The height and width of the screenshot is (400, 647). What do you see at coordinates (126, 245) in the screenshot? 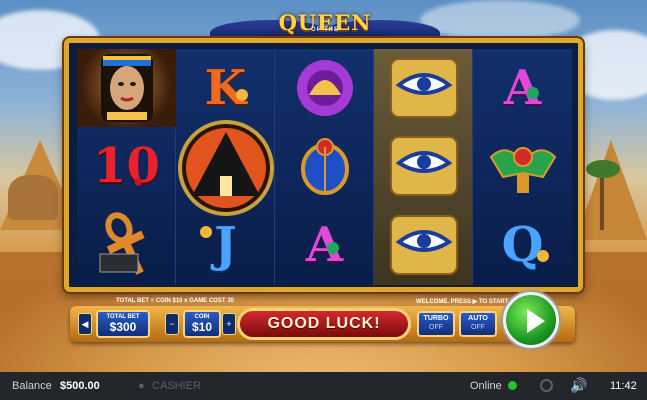
I see `symbol-ankh` at bounding box center [126, 245].